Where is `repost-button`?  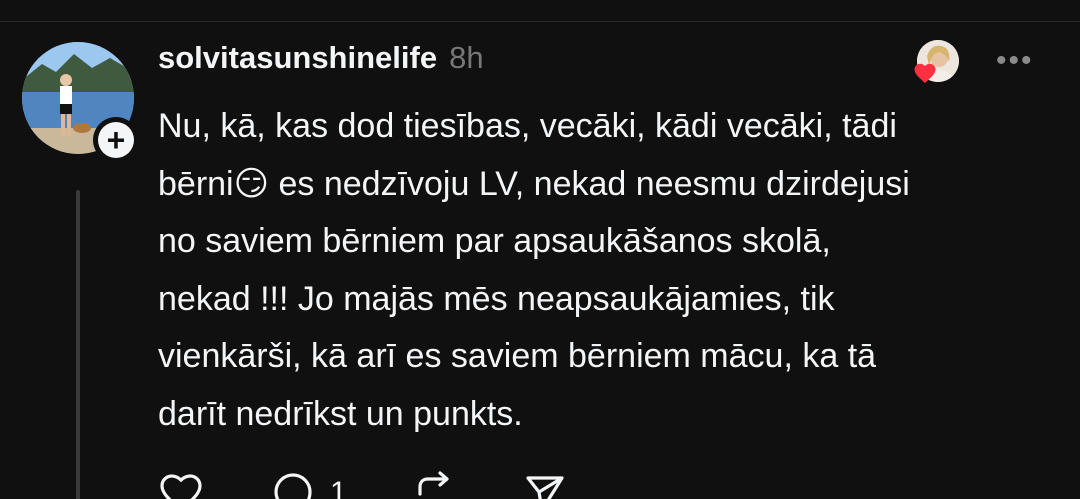 repost-button is located at coordinates (433, 484).